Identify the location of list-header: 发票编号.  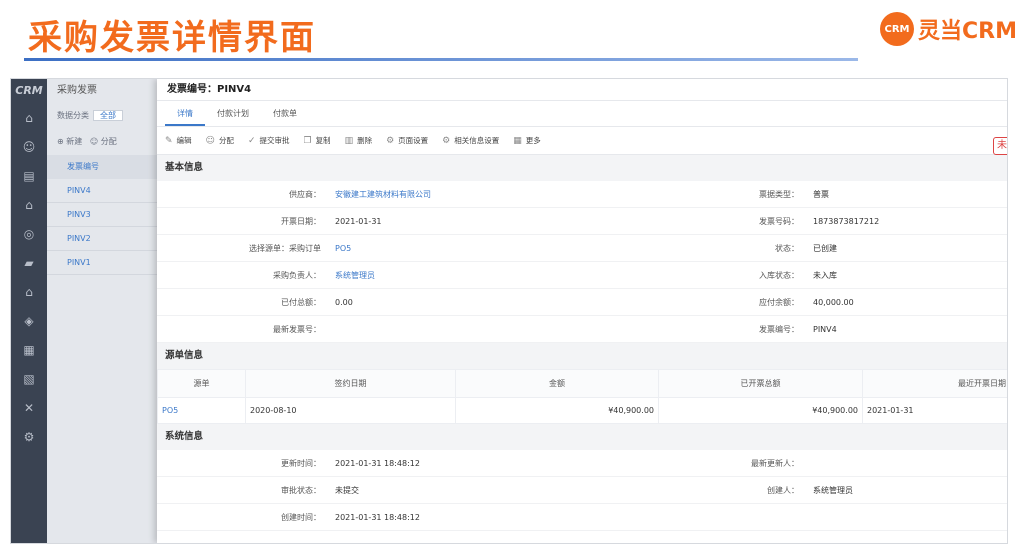
(102, 167).